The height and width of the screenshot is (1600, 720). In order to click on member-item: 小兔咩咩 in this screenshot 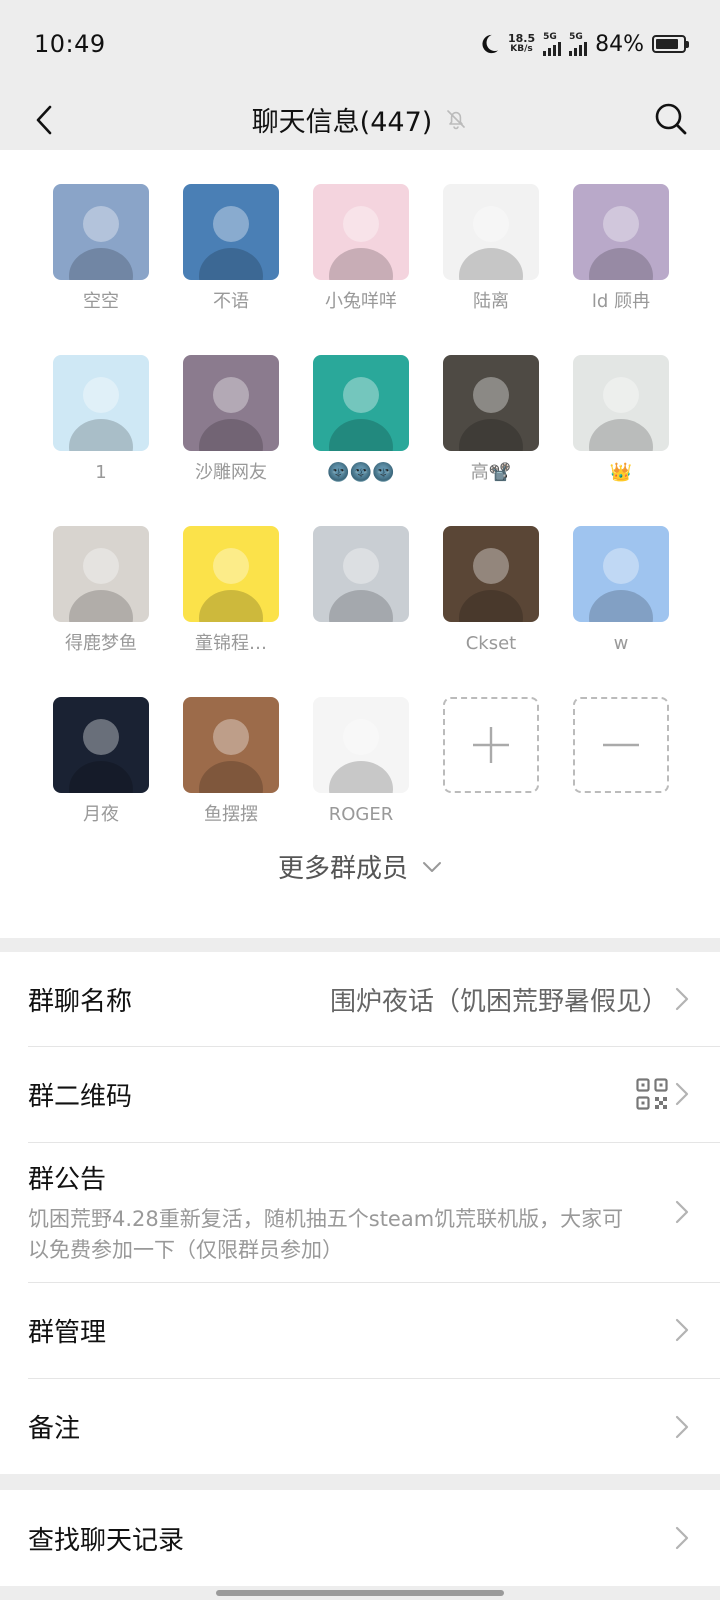, I will do `click(361, 249)`.